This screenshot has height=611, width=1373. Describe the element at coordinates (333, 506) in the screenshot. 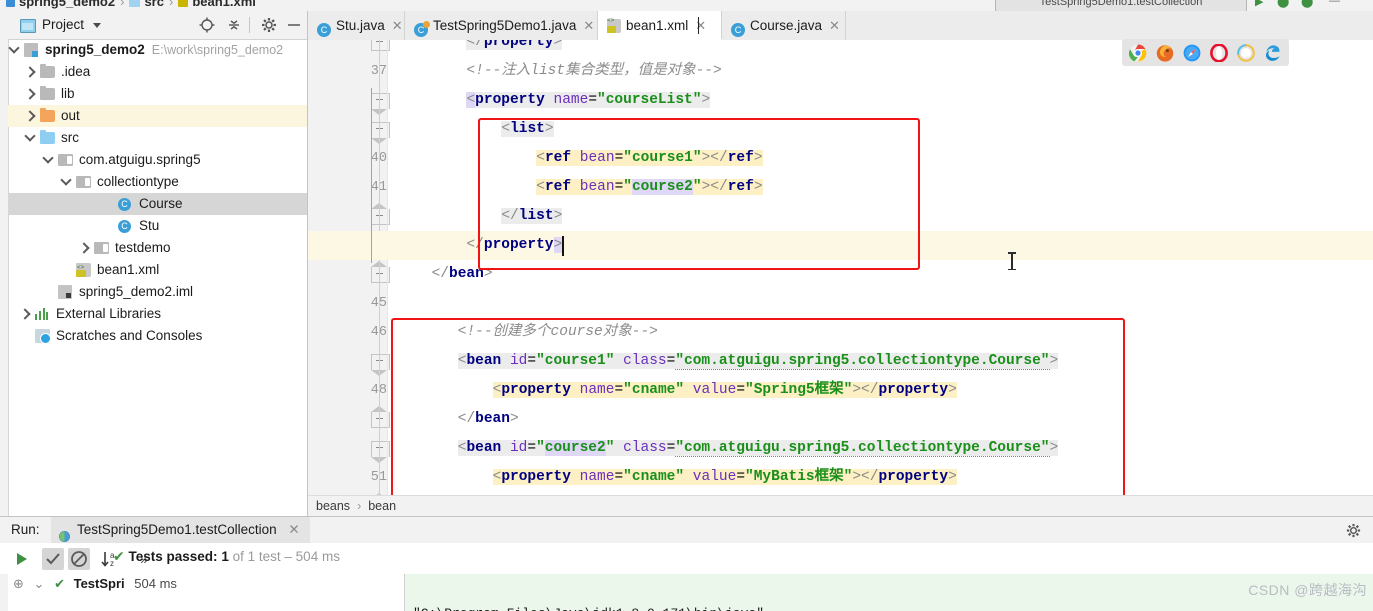

I see `breadcrumb-beans: beans` at that location.